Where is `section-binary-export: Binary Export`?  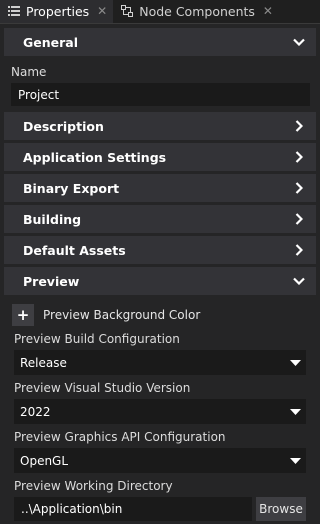 section-binary-export: Binary Export is located at coordinates (160, 188).